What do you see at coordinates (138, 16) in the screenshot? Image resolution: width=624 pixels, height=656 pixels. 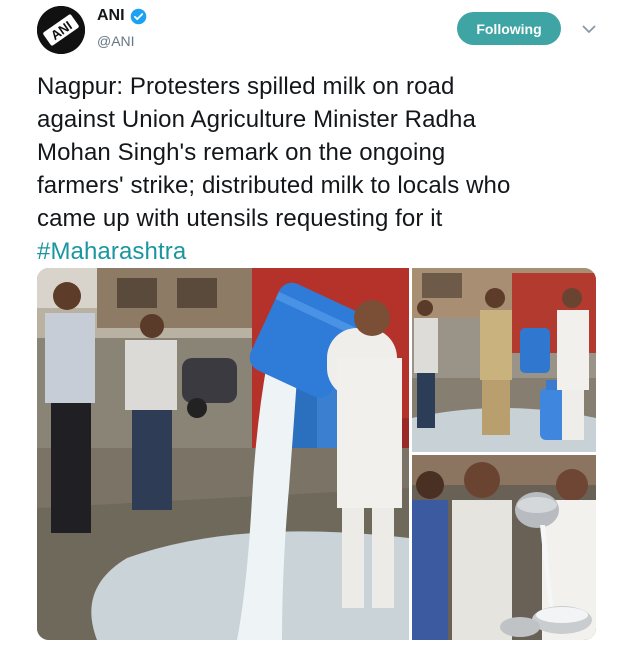 I see `verified-badge-icon` at bounding box center [138, 16].